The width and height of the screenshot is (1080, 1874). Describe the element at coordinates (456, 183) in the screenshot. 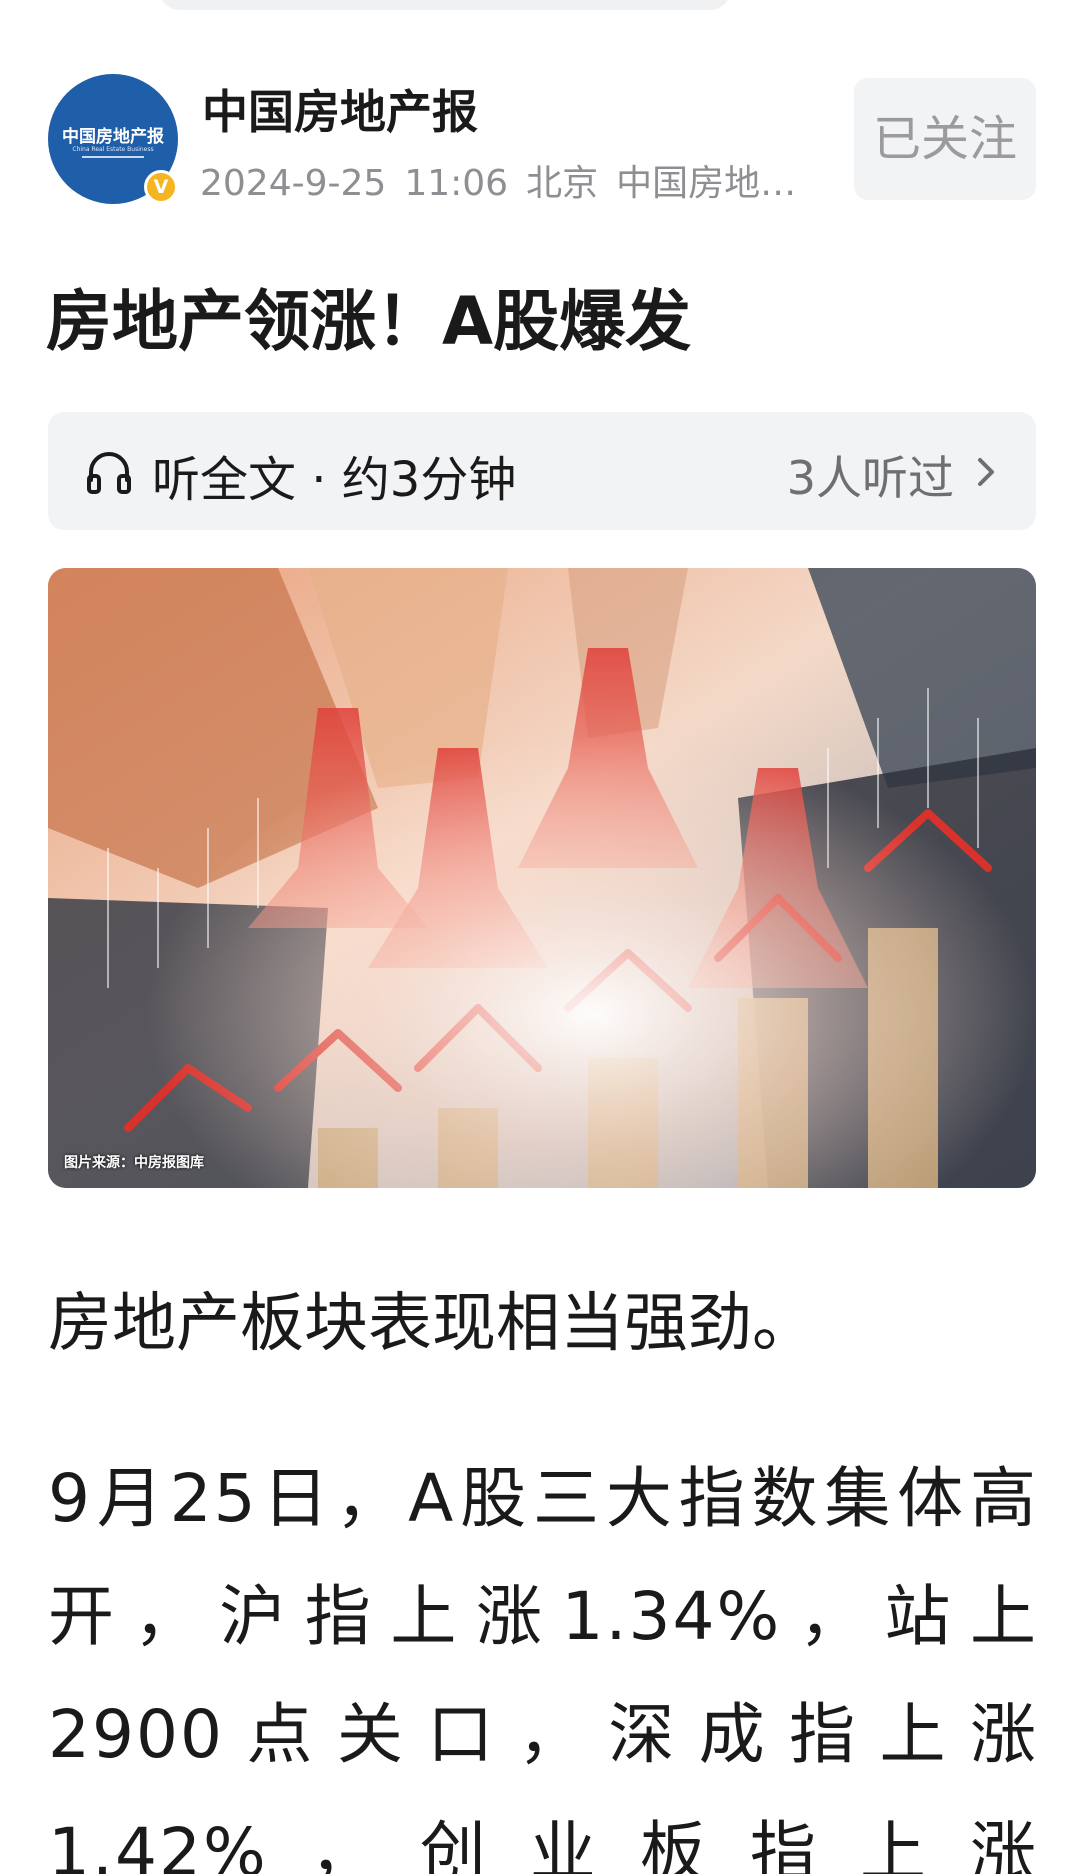

I see `post-time: 11:06` at that location.